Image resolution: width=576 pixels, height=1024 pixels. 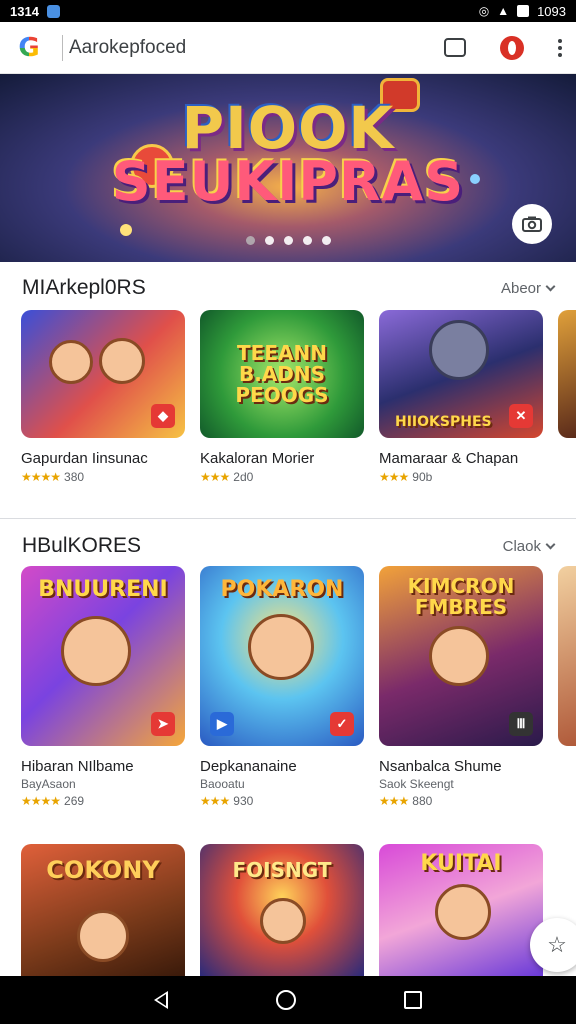 I want to click on alarm-icon: ◎, so click(x=484, y=11).